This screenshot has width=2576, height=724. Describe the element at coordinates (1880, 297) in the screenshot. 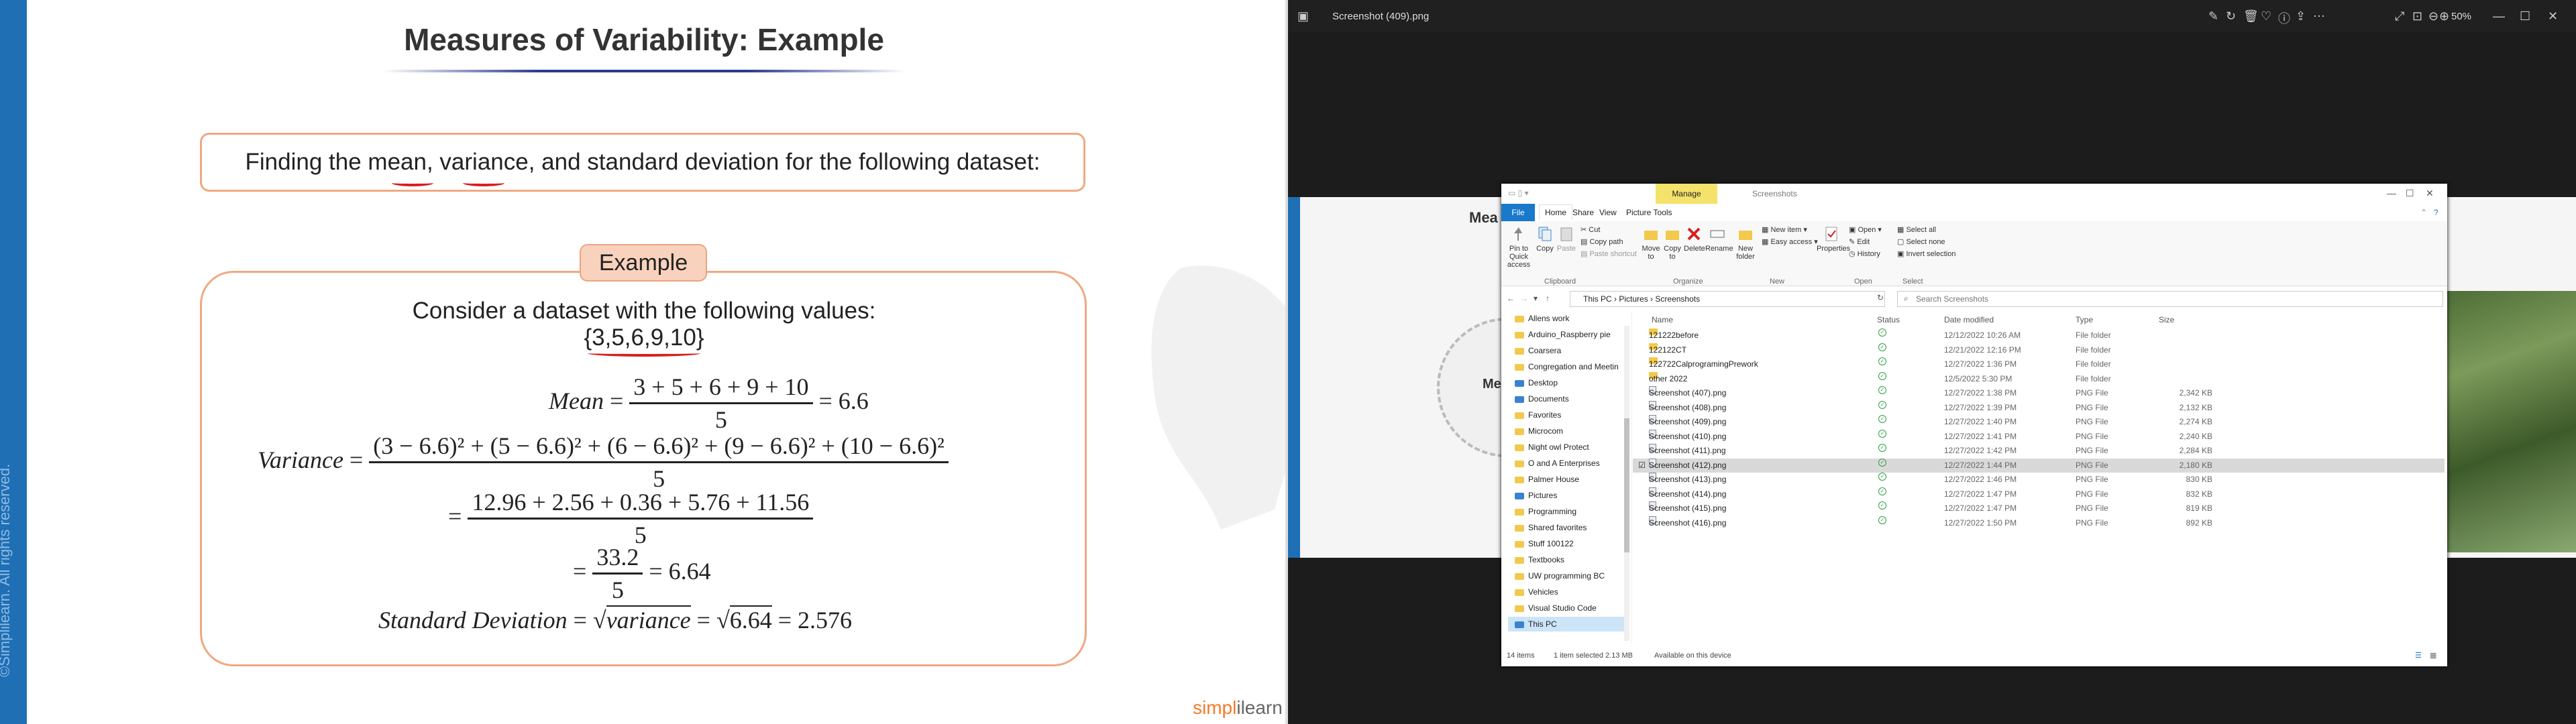

I see `refresh-icon: ↻` at that location.